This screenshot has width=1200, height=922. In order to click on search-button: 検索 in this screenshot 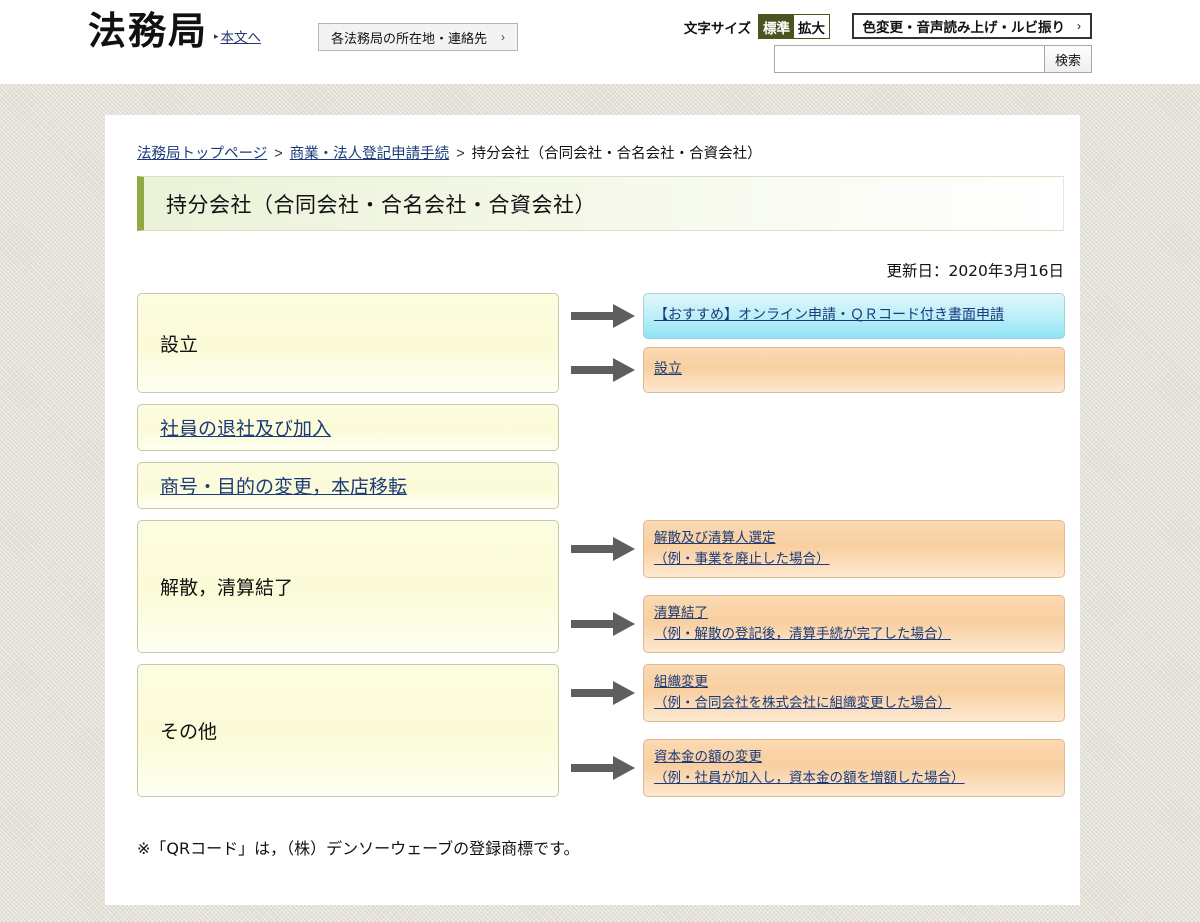, I will do `click(1068, 59)`.